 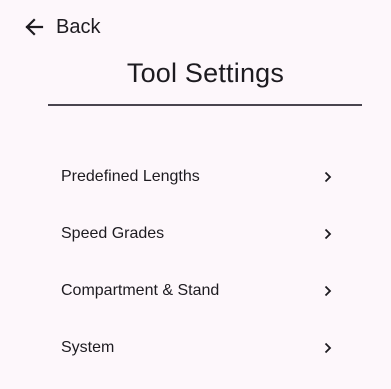 What do you see at coordinates (140, 290) in the screenshot?
I see `menu-item-label: Compartment & Stand` at bounding box center [140, 290].